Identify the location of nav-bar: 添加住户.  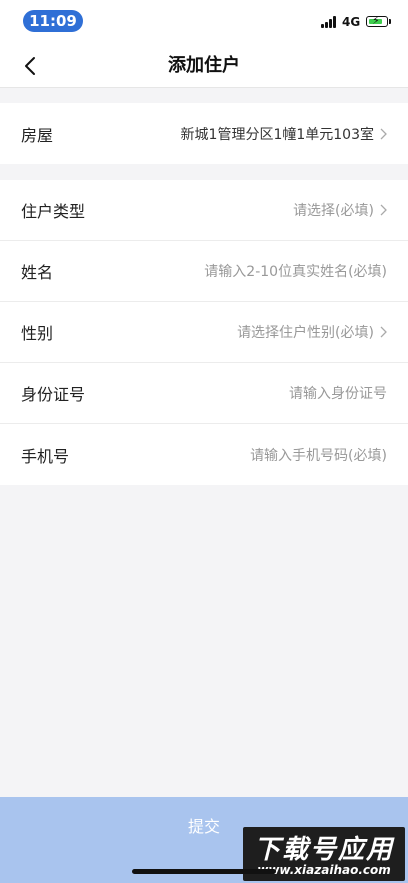
(204, 66).